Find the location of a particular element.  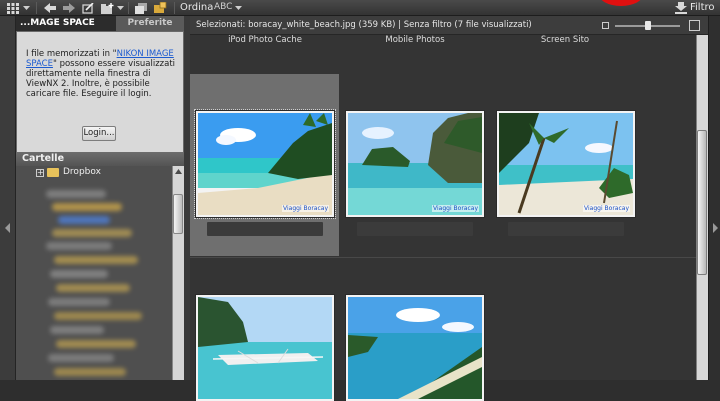

tab-image-space: ...MAGE SPACE is located at coordinates (66, 23).